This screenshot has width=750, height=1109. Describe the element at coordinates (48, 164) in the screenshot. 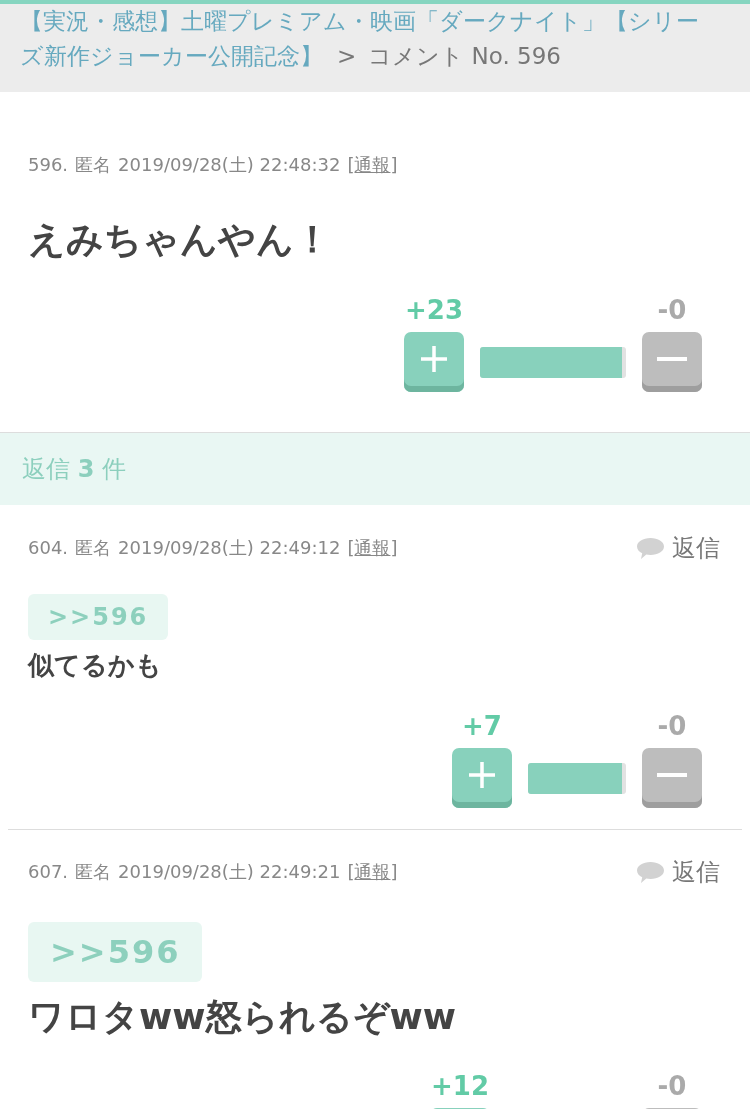

I see `comment-number: 596.` at that location.